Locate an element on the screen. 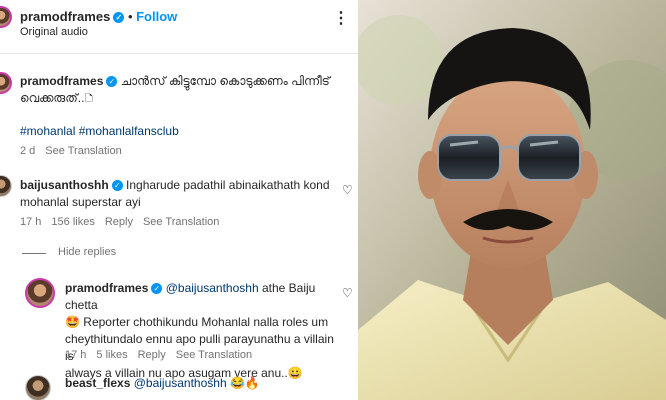 This screenshot has height=400, width=666. caption-author: pramodframes is located at coordinates (61, 81).